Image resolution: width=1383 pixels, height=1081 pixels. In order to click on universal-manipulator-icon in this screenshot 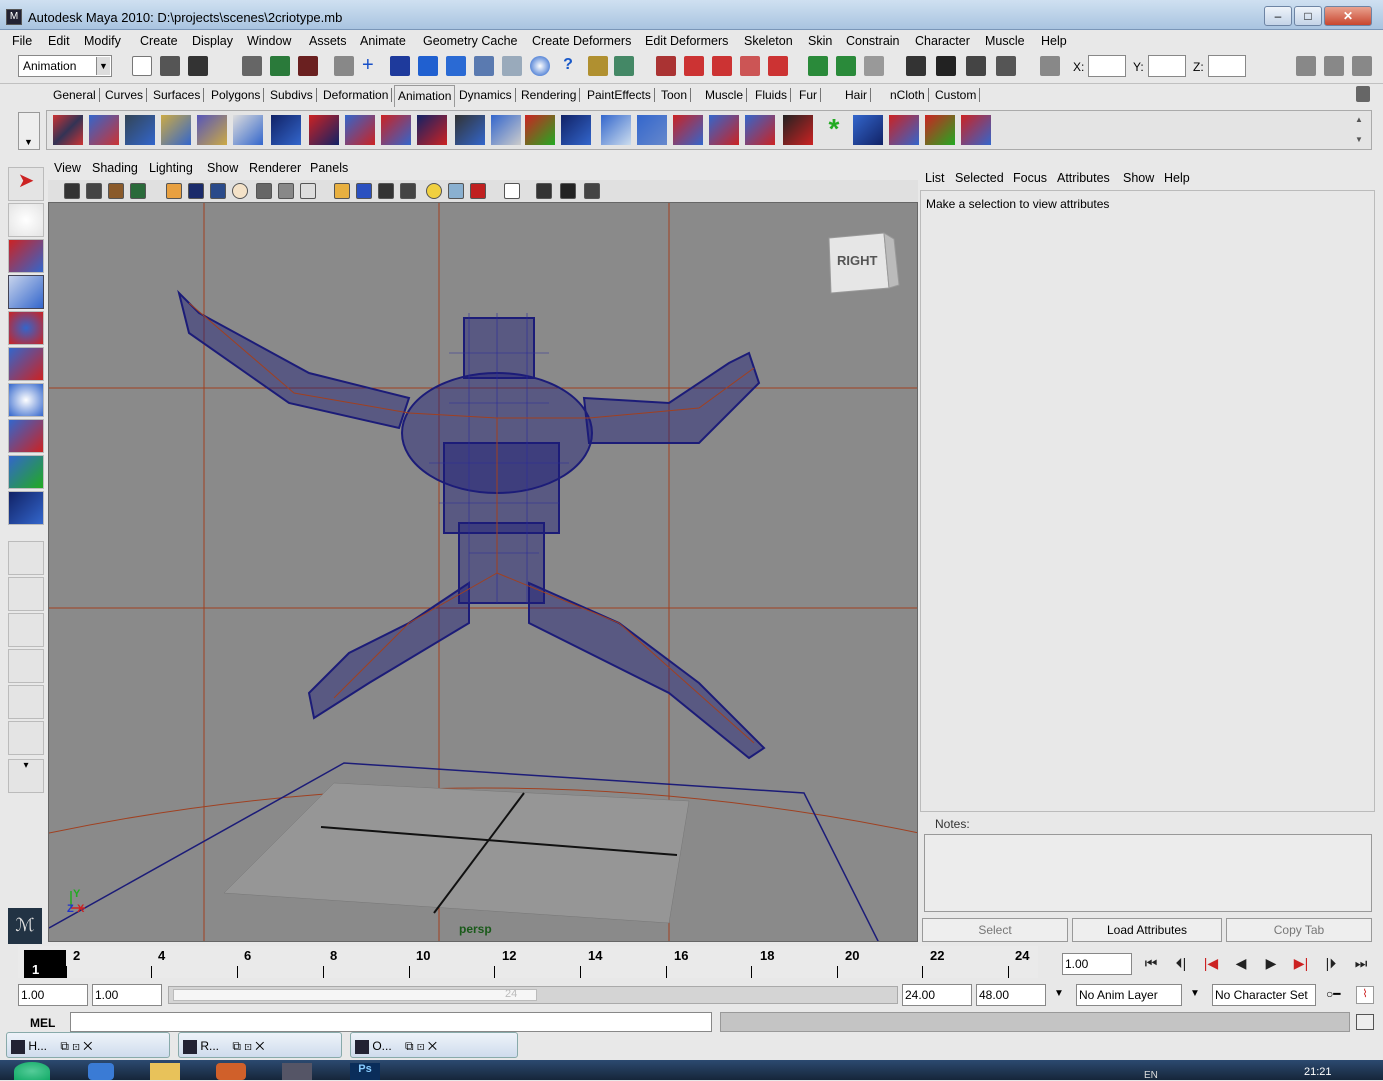, I will do `click(26, 400)`.